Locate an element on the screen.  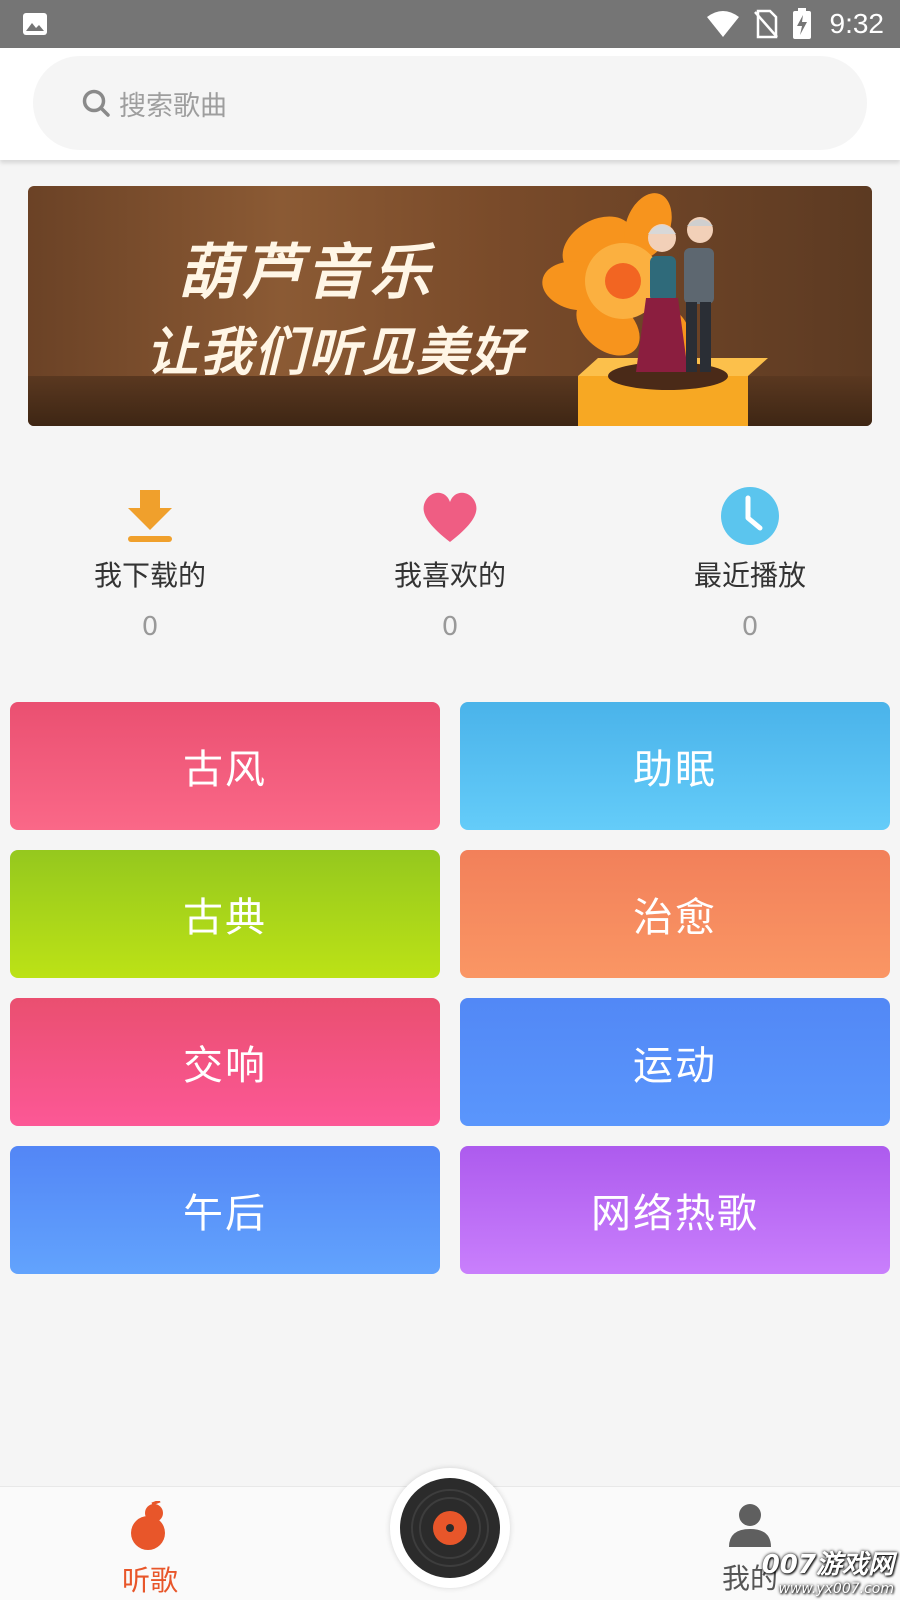
category-label: 助眠 is located at coordinates (675, 770).